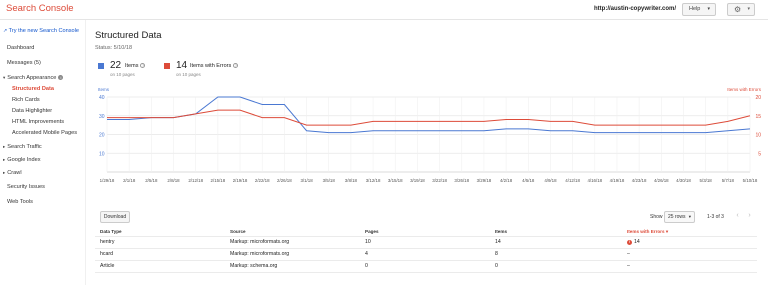  I want to click on property-url: http://austin-copywriter.com/, so click(635, 9).